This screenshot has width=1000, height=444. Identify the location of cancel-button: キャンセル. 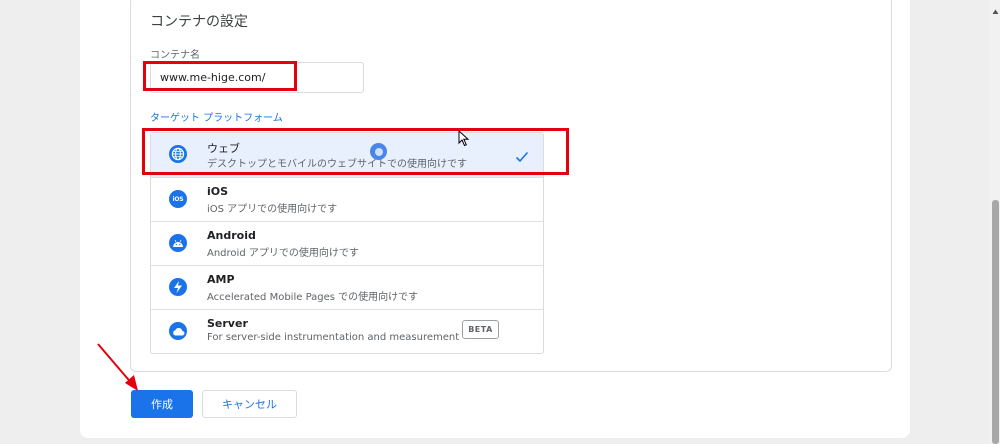
(249, 404).